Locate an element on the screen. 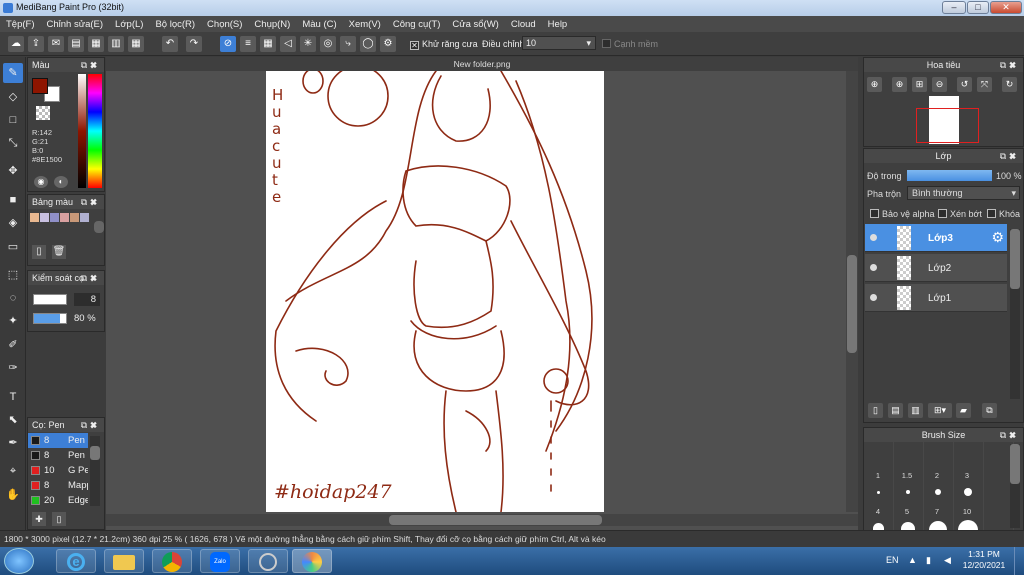 The image size is (1024, 575). protect-alpha-checkbox is located at coordinates (874, 213).